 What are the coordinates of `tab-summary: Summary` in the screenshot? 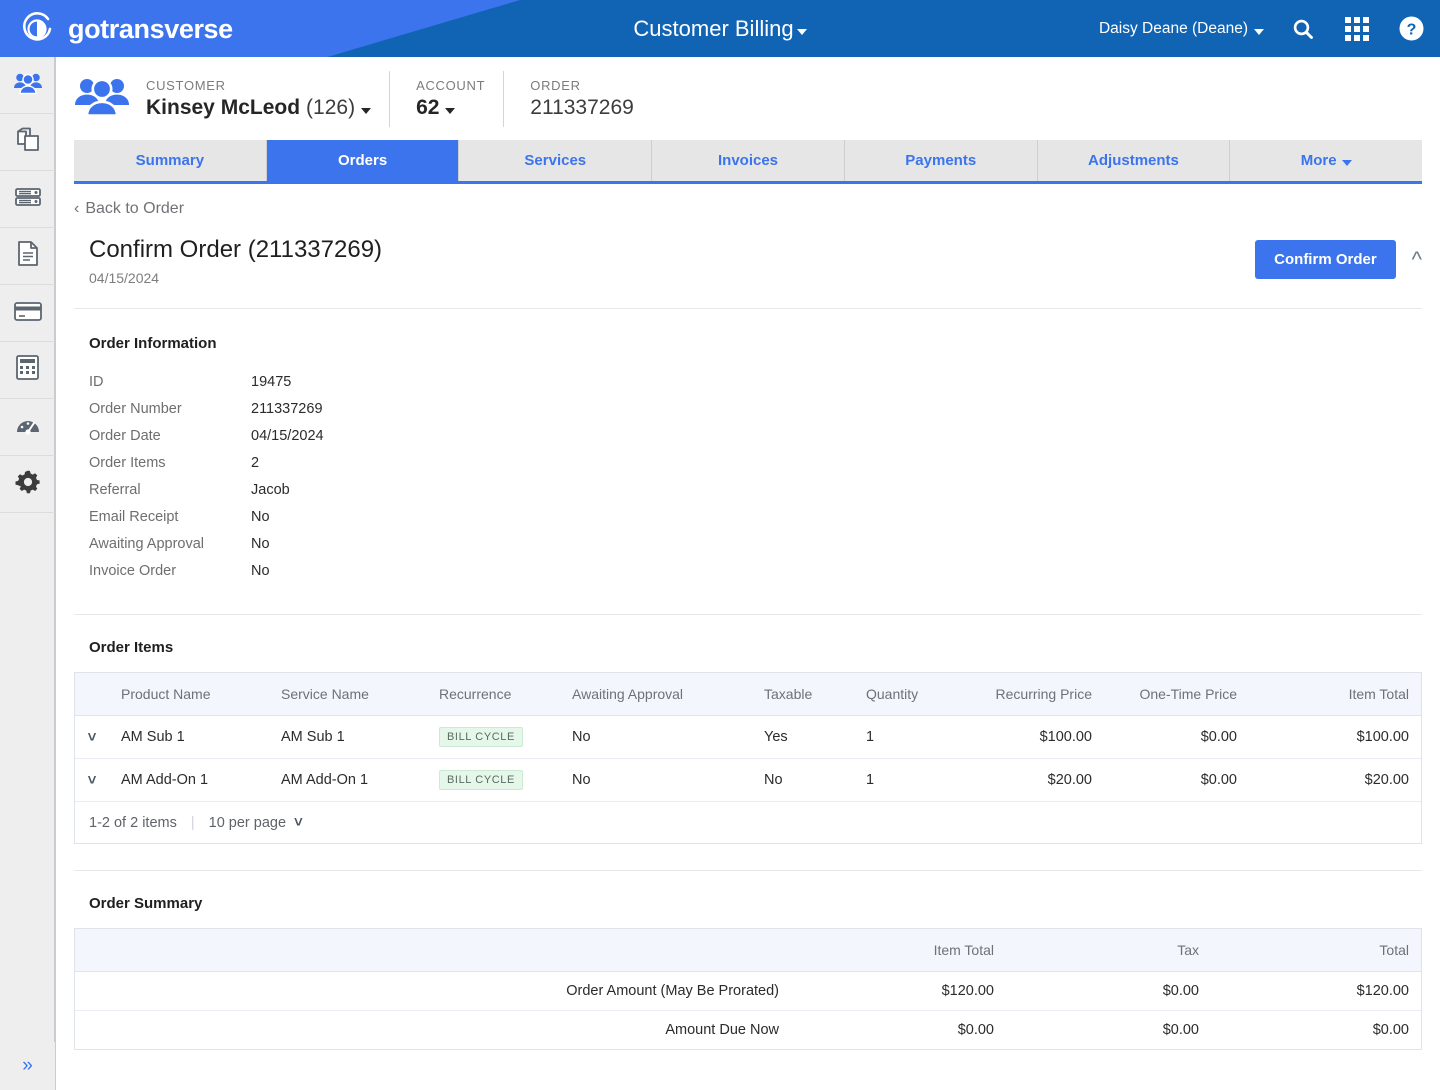 It's located at (170, 160).